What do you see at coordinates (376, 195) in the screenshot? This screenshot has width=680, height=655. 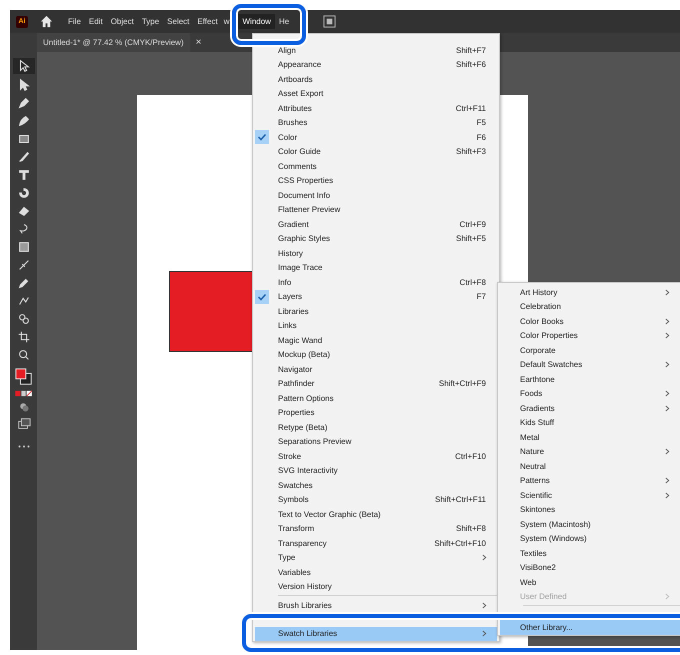 I see `menu-item: Document Info` at bounding box center [376, 195].